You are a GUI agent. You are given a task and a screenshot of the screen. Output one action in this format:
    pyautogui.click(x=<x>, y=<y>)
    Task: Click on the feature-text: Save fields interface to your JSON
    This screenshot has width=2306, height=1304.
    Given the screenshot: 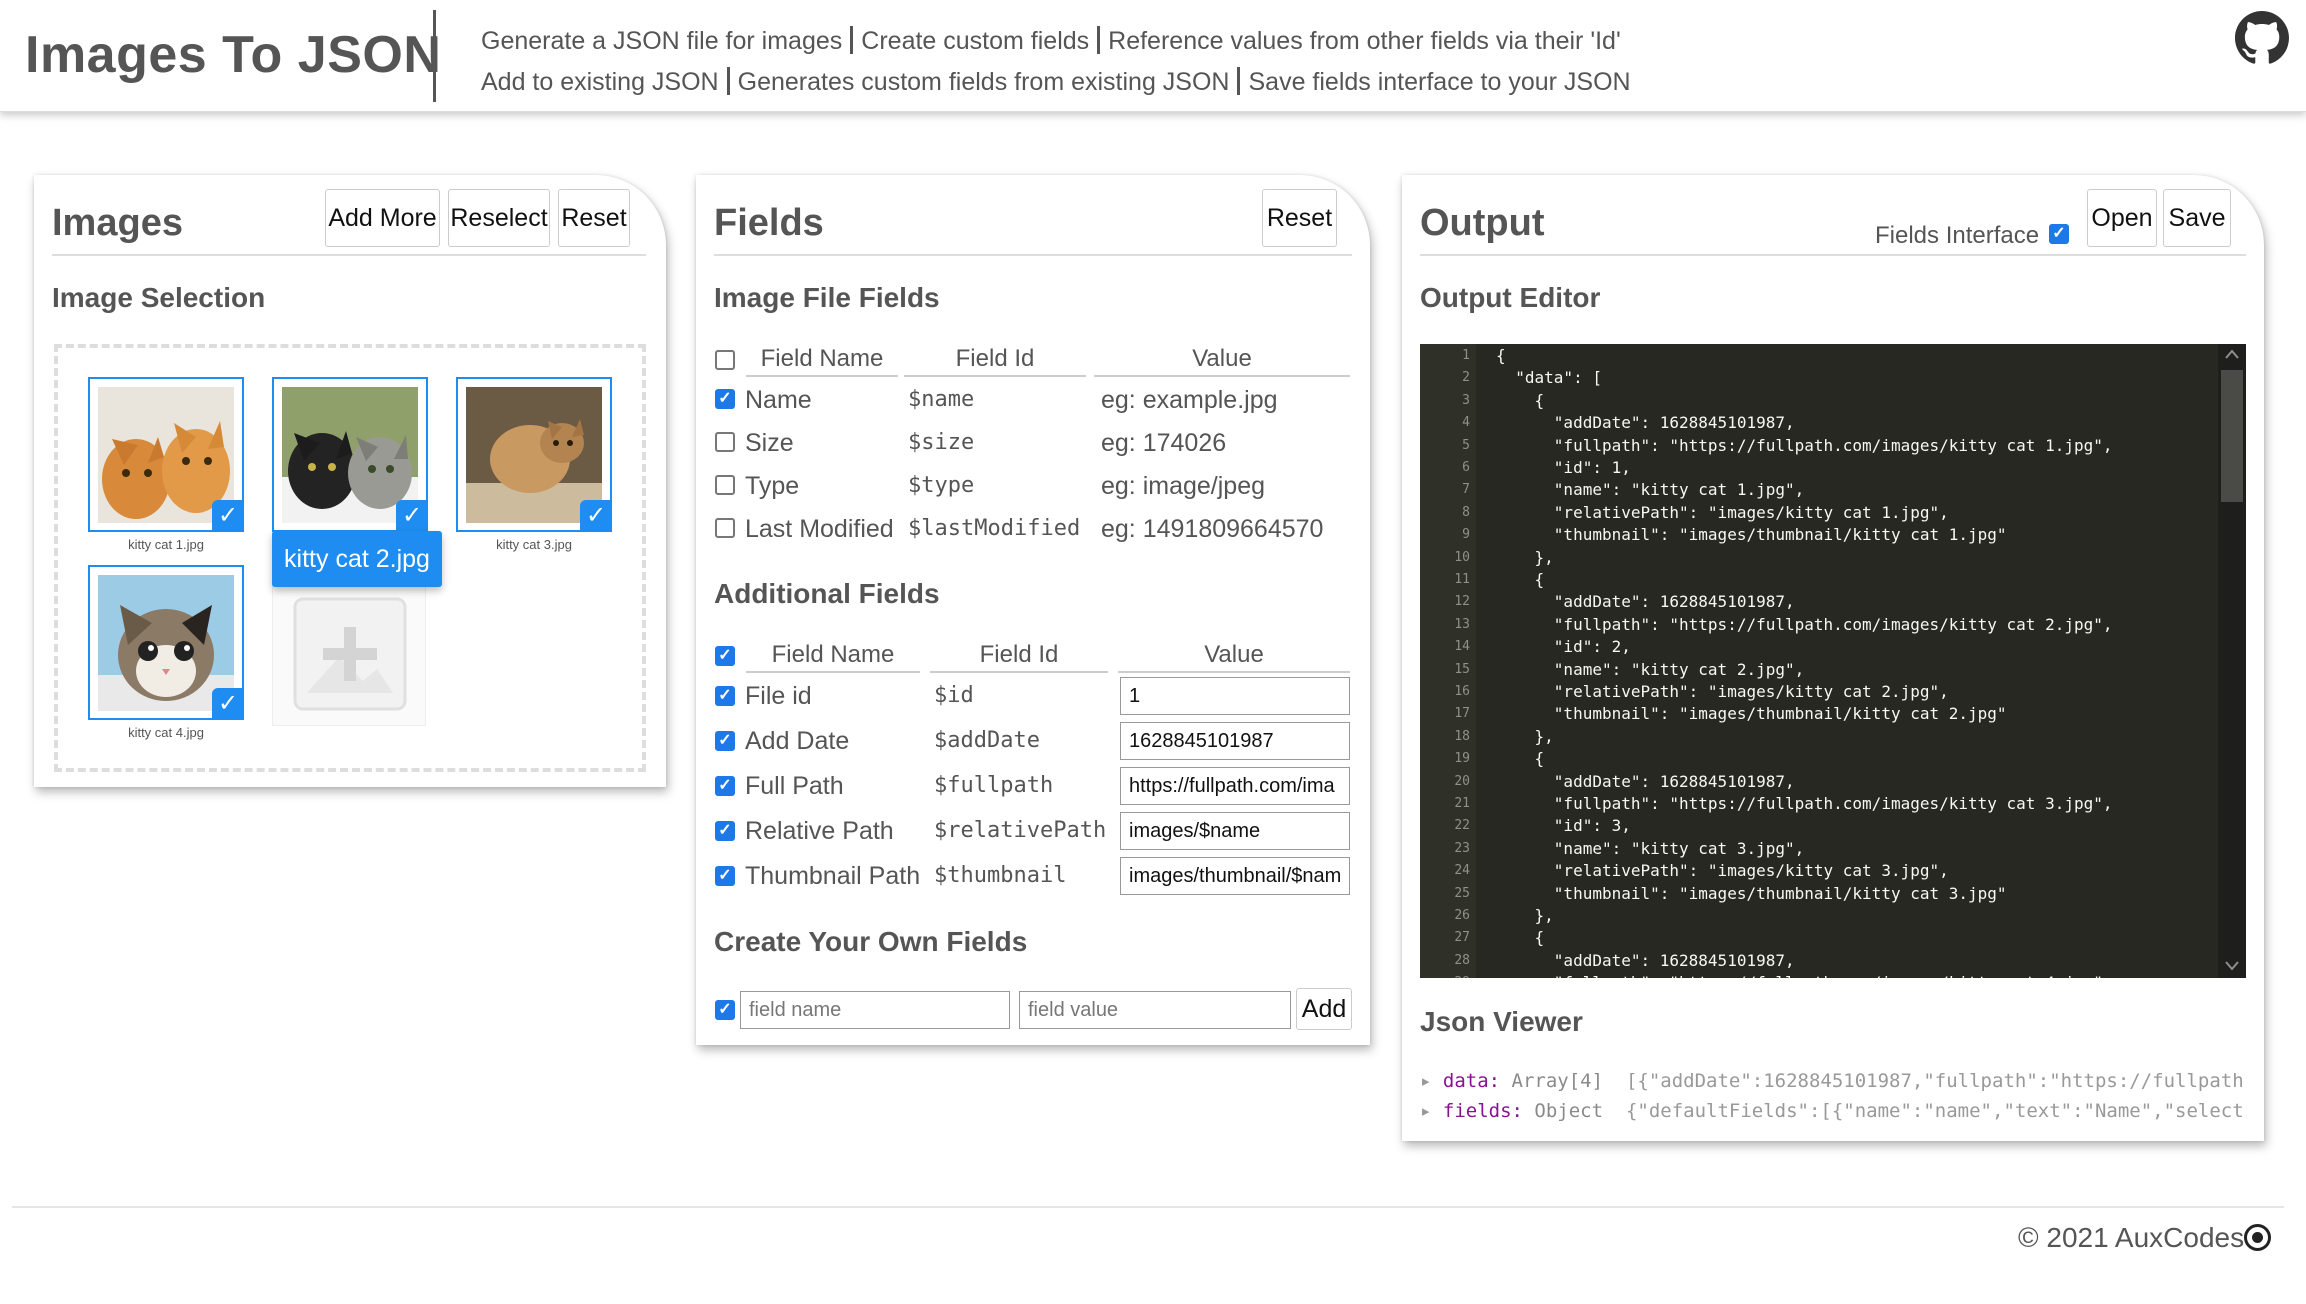 What is the action you would take?
    pyautogui.click(x=1439, y=82)
    